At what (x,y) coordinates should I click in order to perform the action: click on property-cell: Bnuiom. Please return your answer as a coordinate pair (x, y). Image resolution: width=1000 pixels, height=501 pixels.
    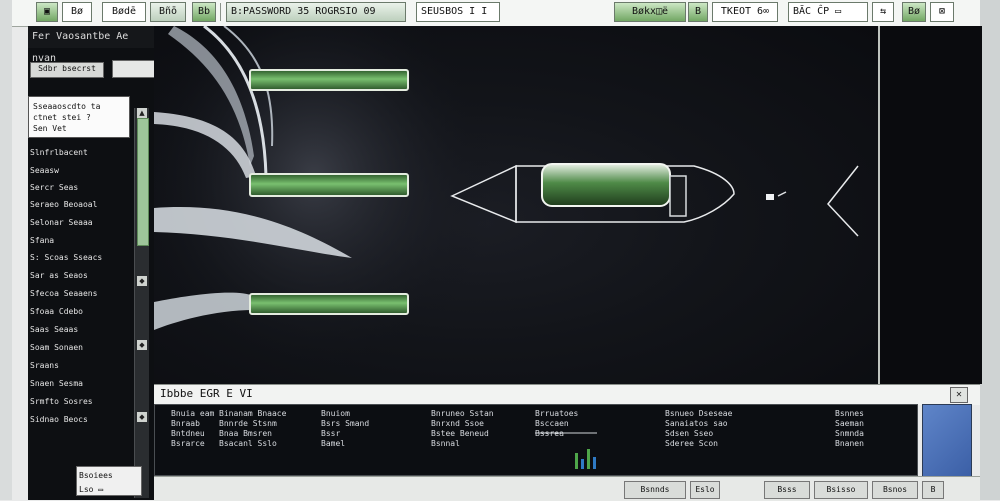
    Looking at the image, I should click on (366, 414).